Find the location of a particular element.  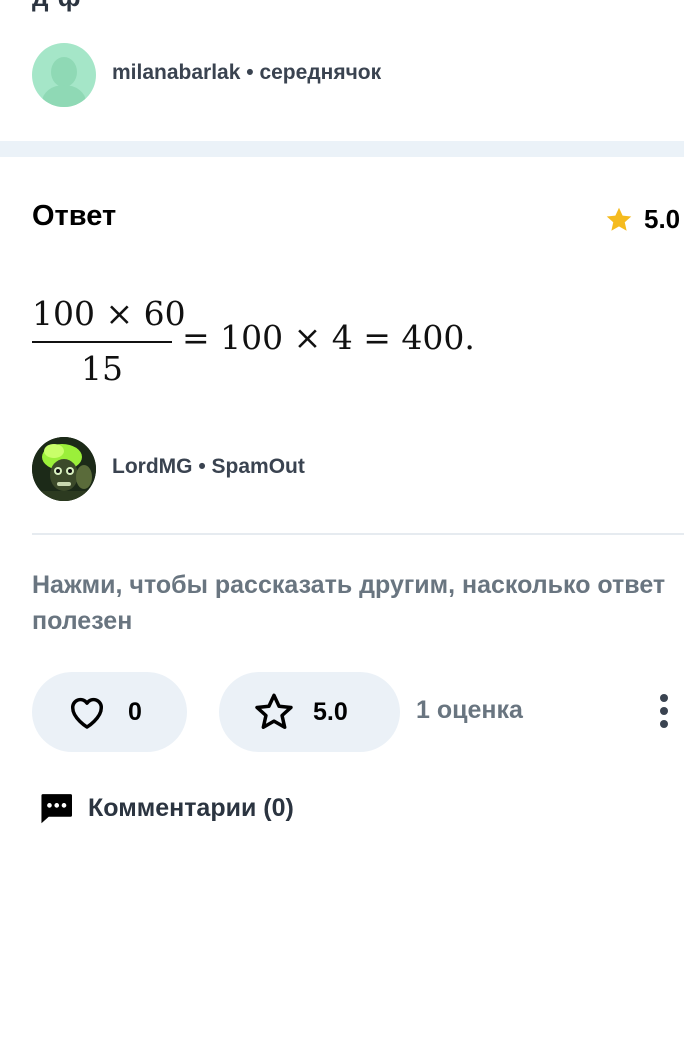

fraction: 100 × 60 15 is located at coordinates (109, 341).